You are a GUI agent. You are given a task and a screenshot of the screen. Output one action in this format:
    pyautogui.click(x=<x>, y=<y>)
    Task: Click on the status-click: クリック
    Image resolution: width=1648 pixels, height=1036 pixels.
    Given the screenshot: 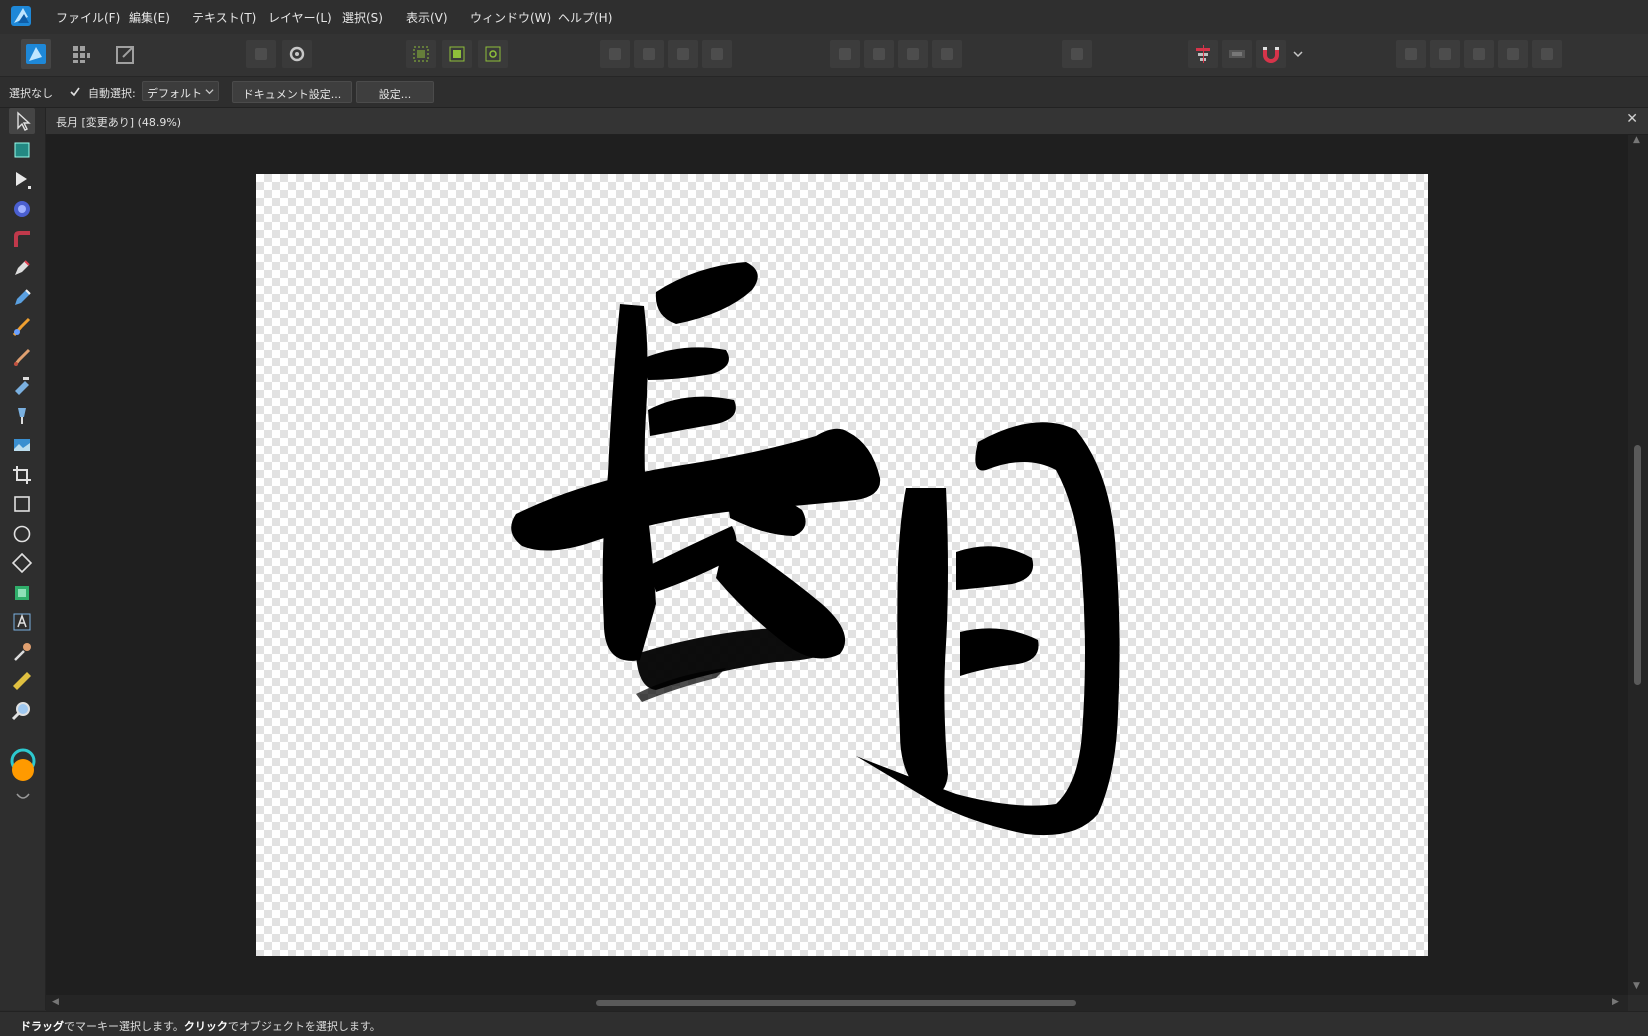 What is the action you would take?
    pyautogui.click(x=205, y=1026)
    